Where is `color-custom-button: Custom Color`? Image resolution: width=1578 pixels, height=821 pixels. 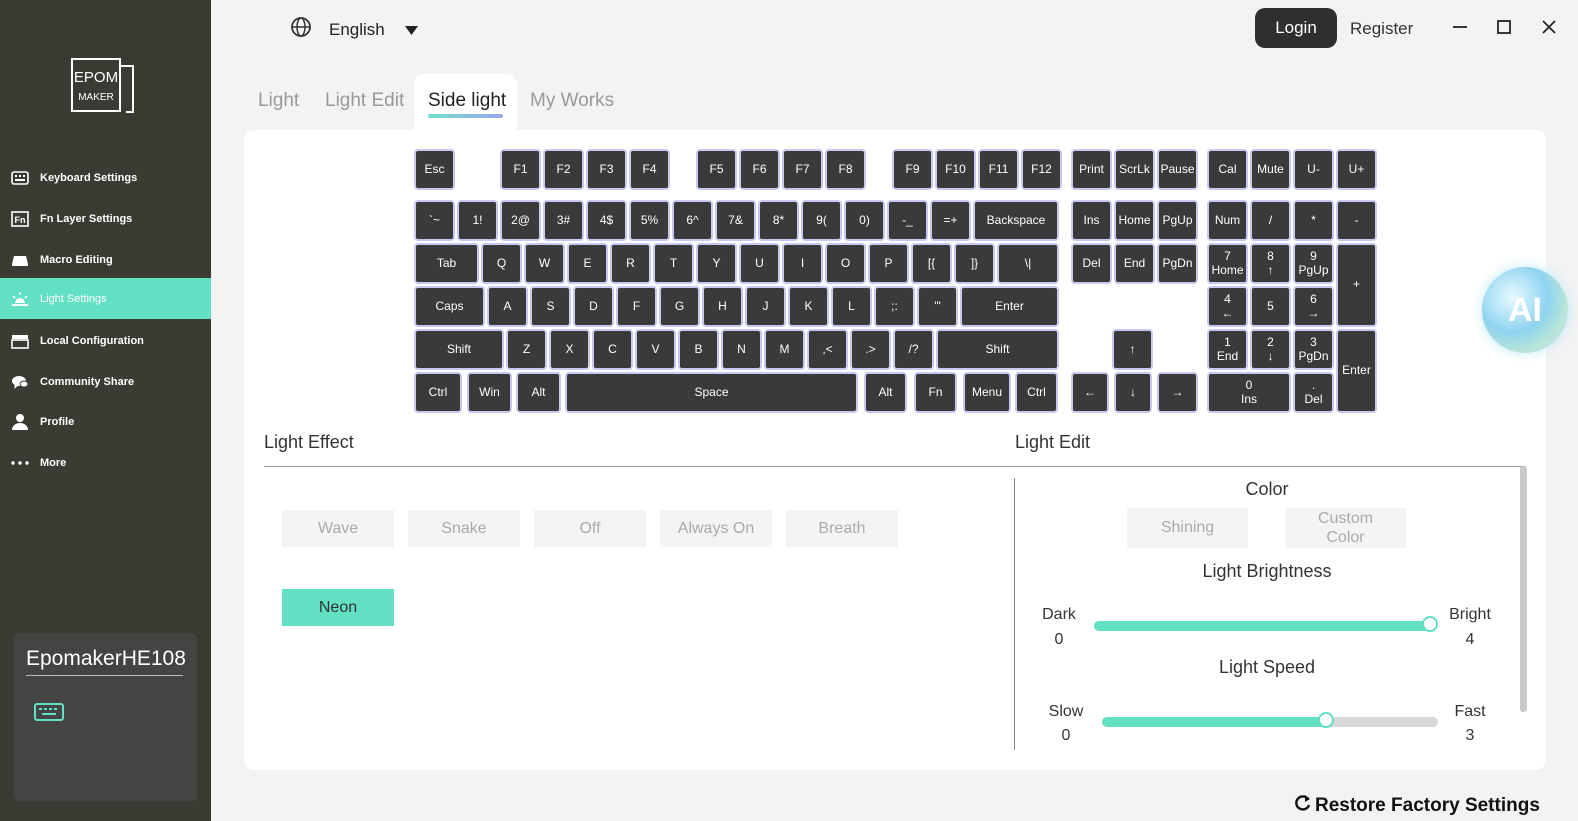 color-custom-button: Custom Color is located at coordinates (1345, 528).